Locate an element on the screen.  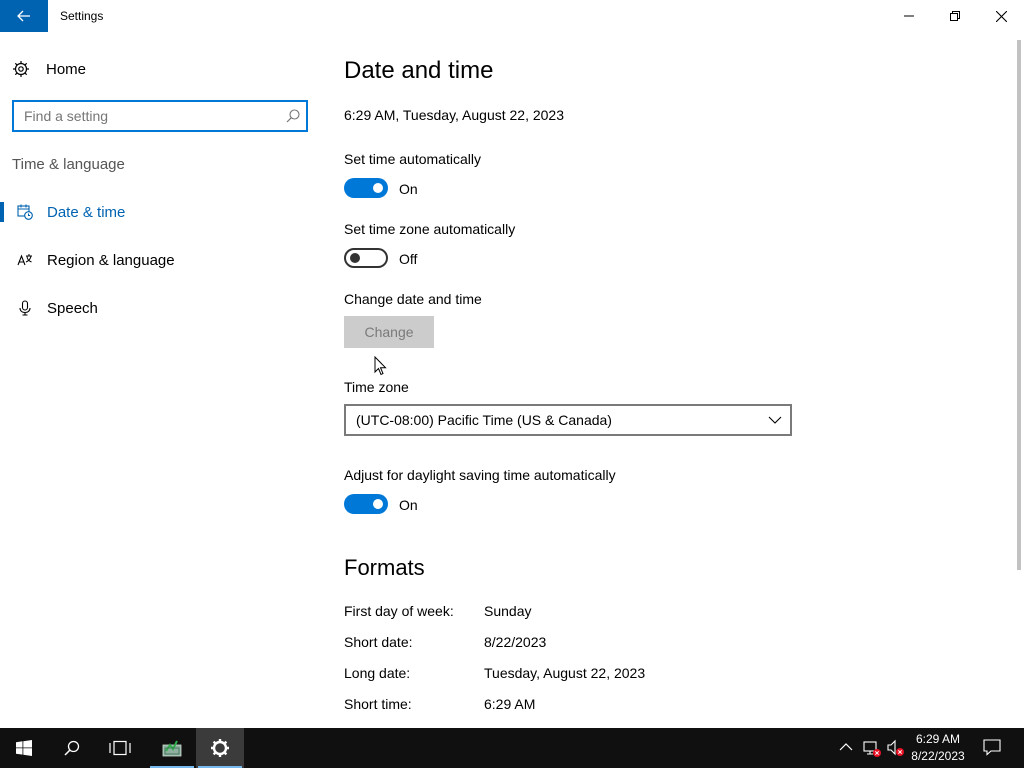
sidebar-item-region-language: Region & language is located at coordinates (160, 260).